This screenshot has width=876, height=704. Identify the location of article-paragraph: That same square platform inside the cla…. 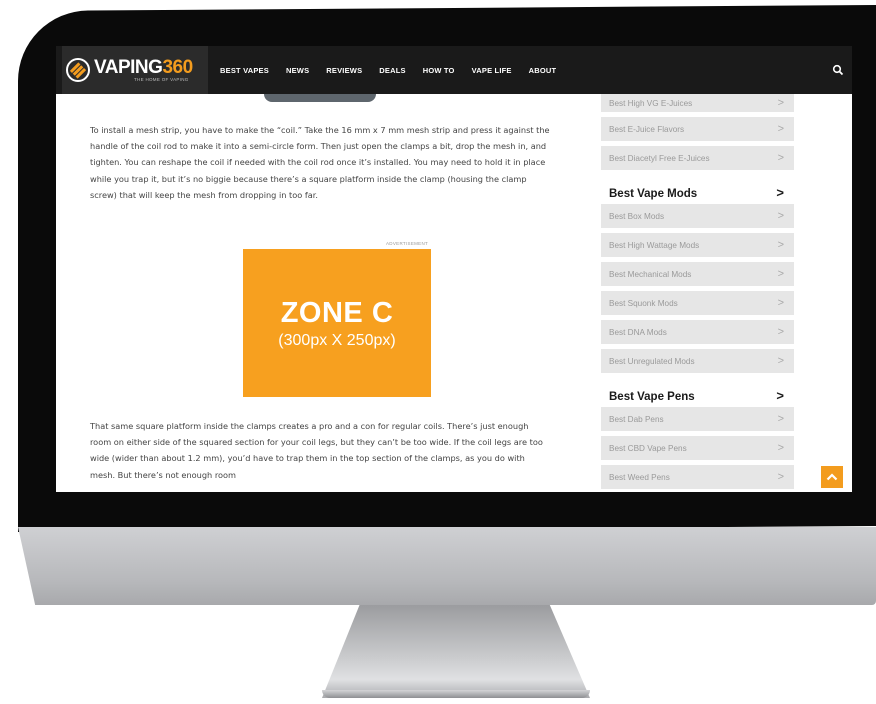
(316, 450).